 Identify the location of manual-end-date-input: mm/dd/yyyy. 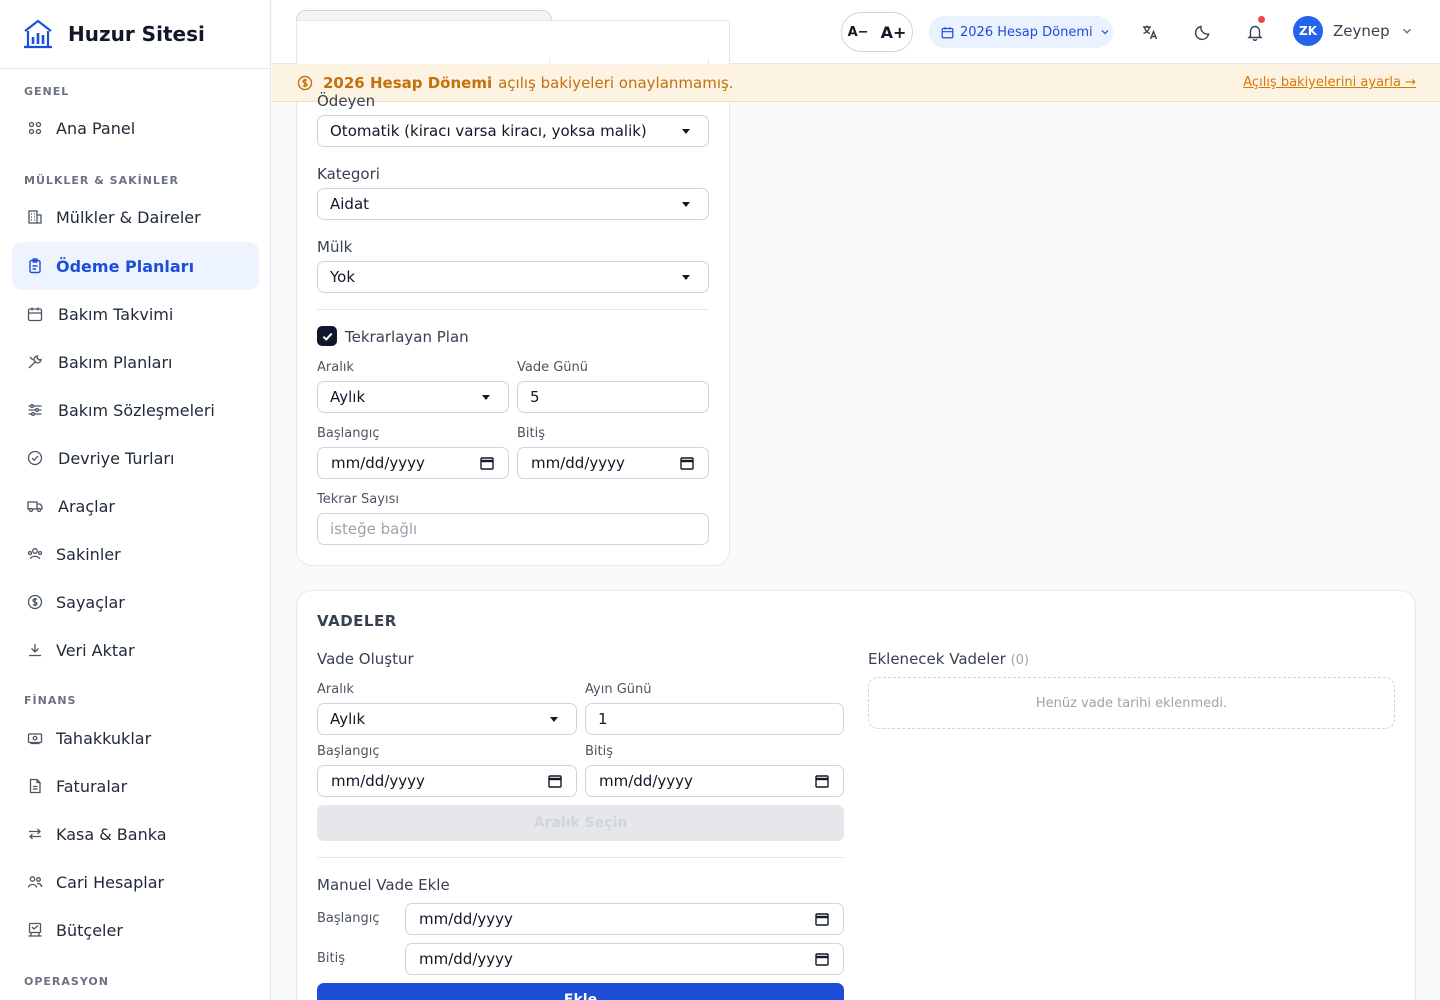
(624, 959).